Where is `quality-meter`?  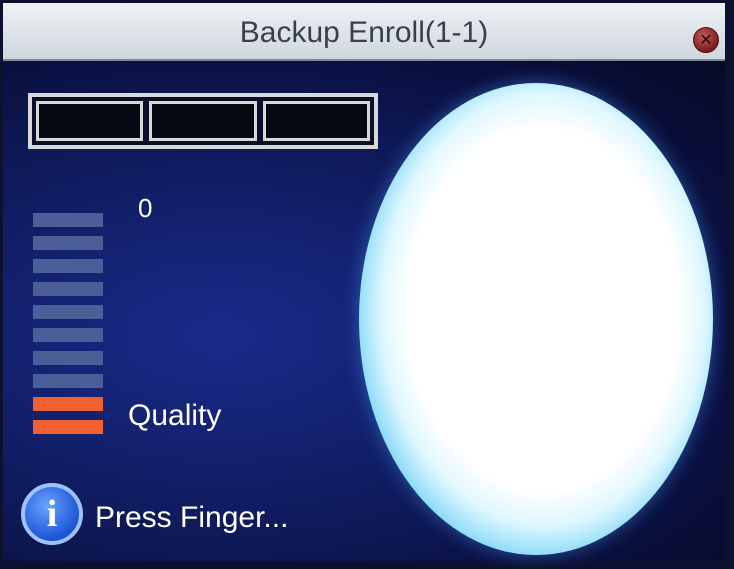
quality-meter is located at coordinates (69, 328).